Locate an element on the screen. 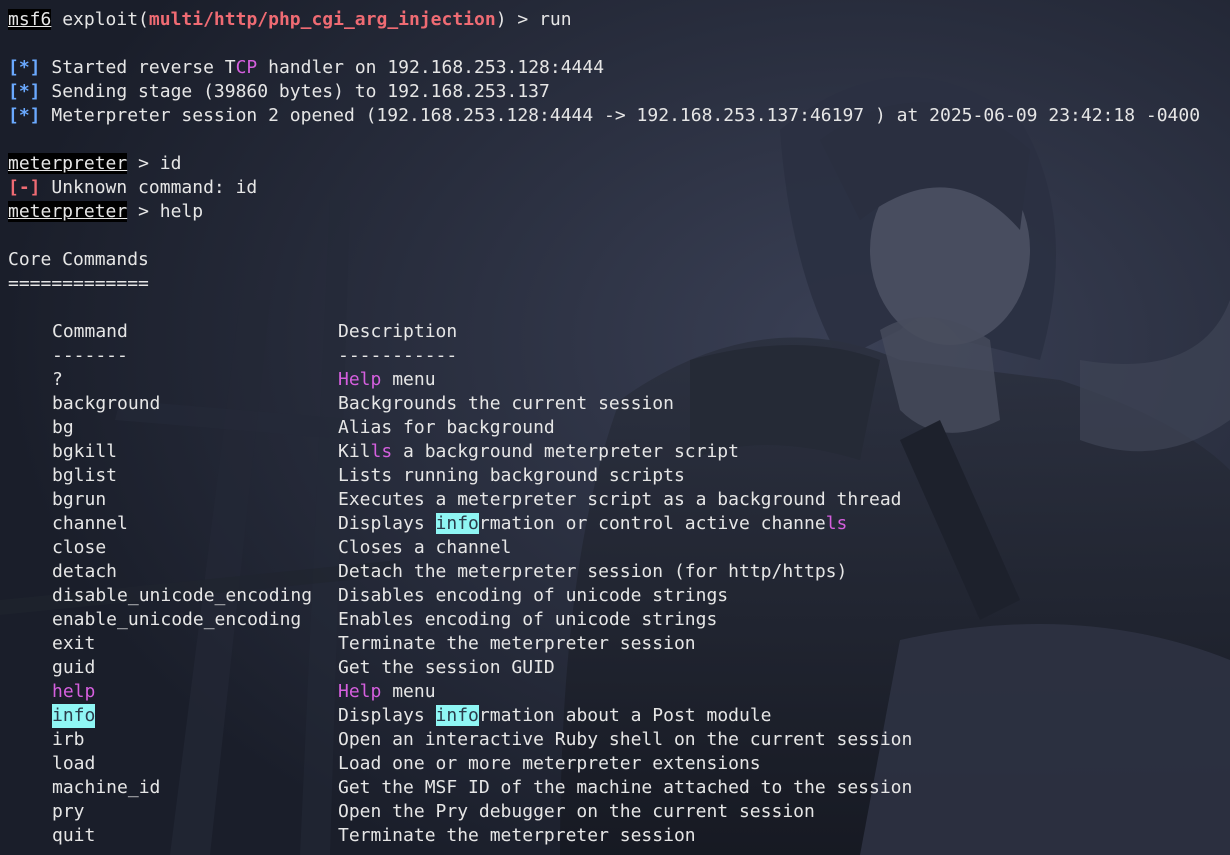 This screenshot has height=855, width=1230. msf-prompt: msf6 is located at coordinates (30, 19).